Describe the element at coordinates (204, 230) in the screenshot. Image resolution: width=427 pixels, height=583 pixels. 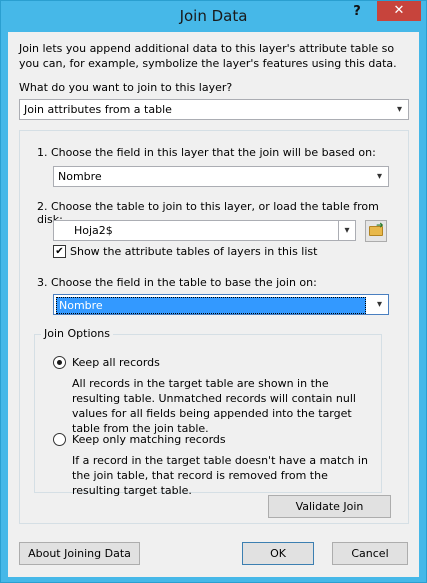
I see `join-table-dropdown: Hoja2$ ▾` at that location.